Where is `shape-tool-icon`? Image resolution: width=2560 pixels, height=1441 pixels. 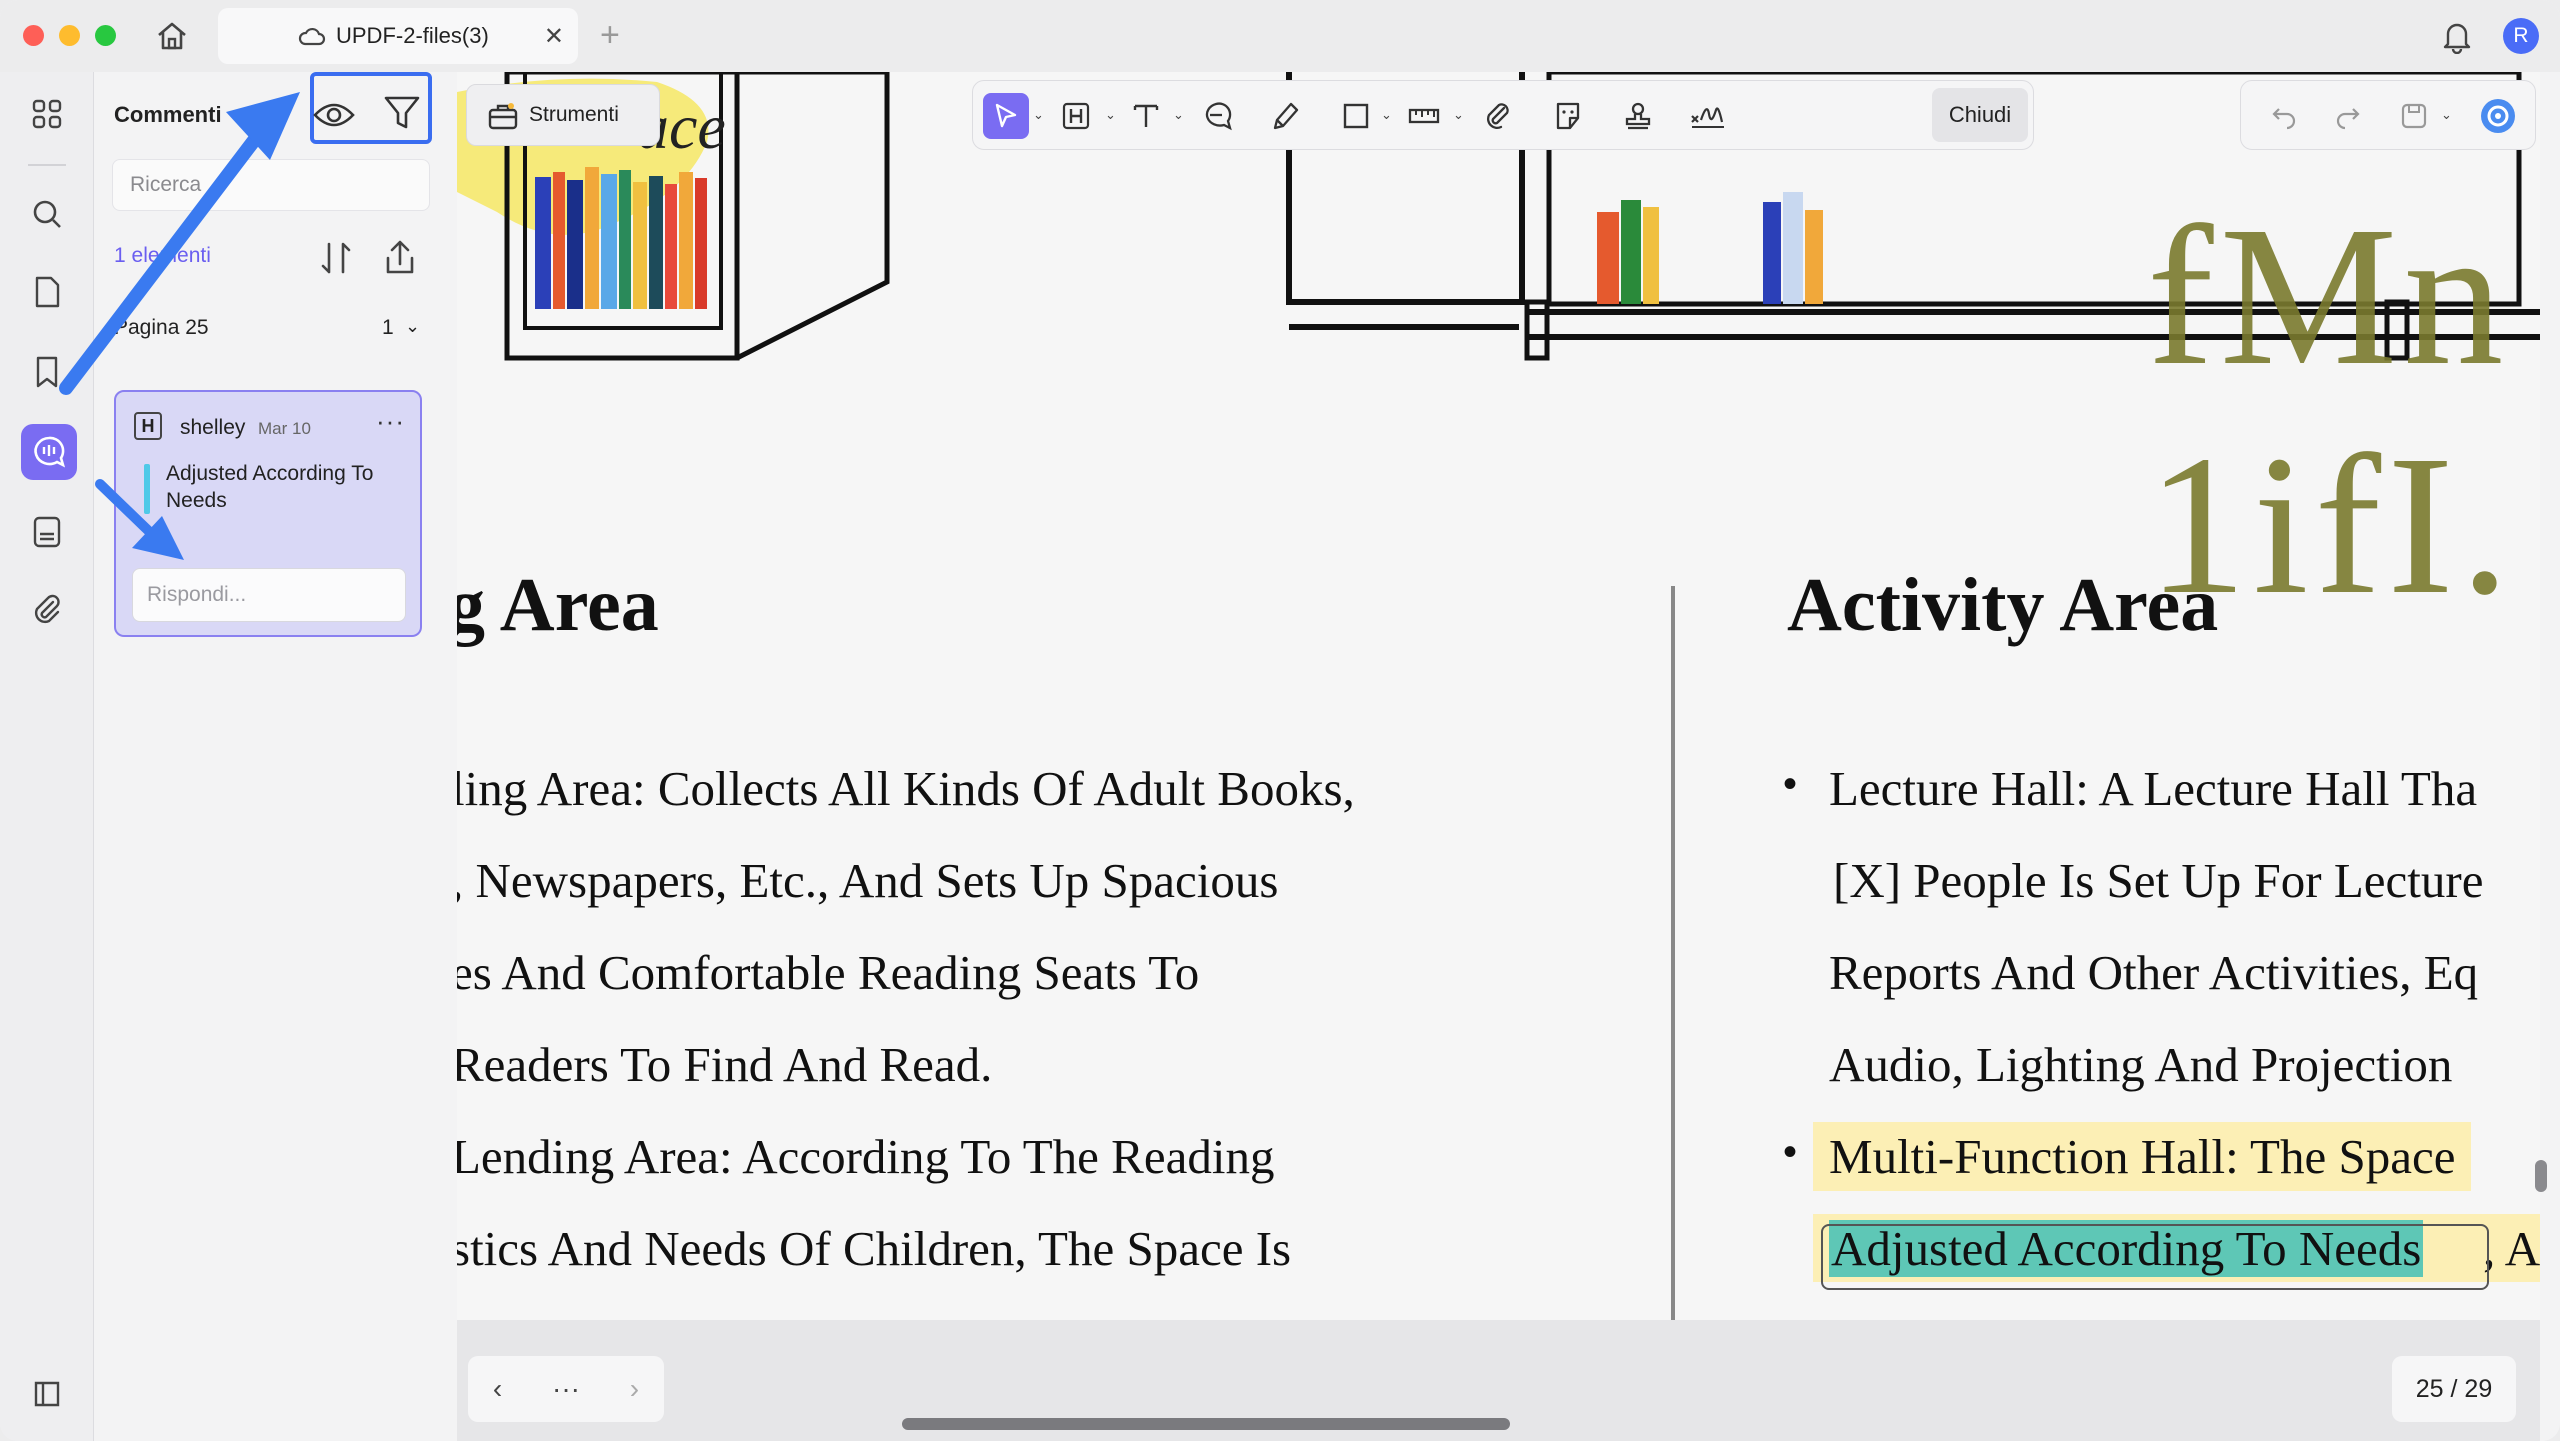 shape-tool-icon is located at coordinates (1356, 116).